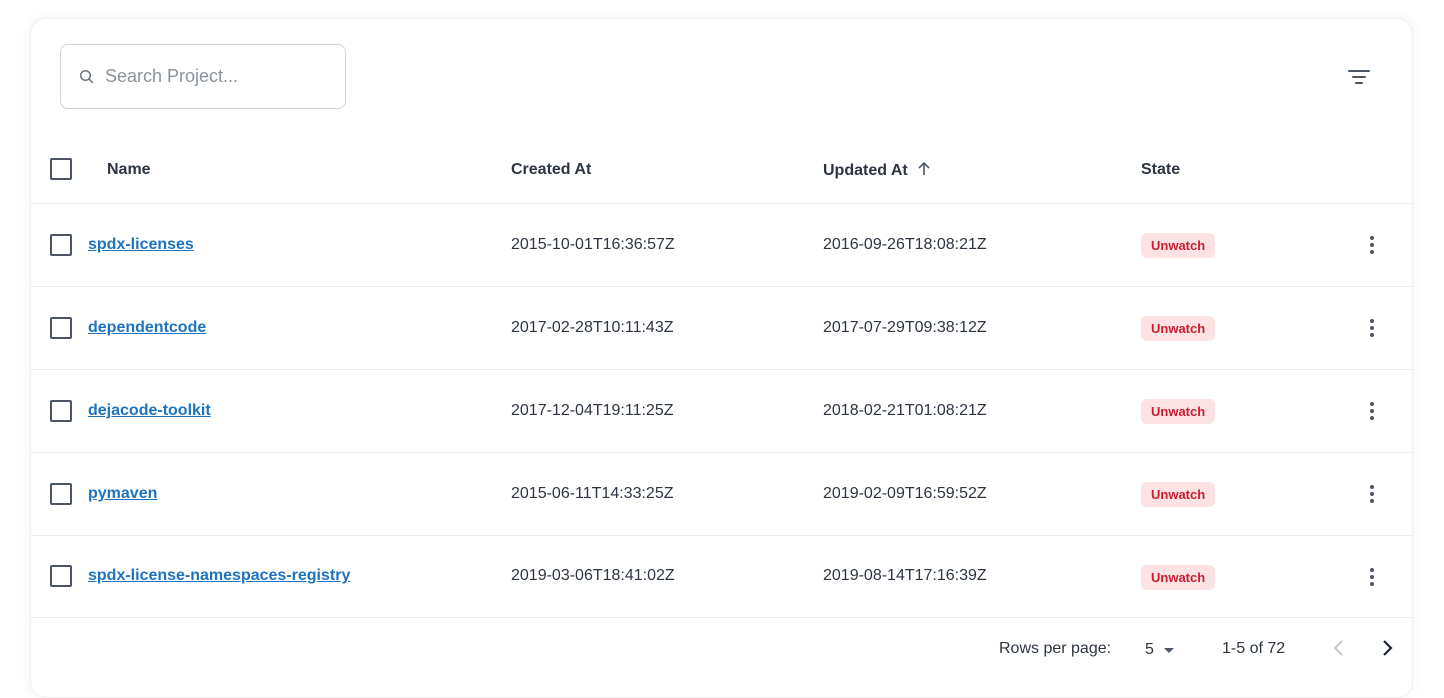 Image resolution: width=1444 pixels, height=698 pixels. What do you see at coordinates (1149, 649) in the screenshot?
I see `rows-per-page-value: 5` at bounding box center [1149, 649].